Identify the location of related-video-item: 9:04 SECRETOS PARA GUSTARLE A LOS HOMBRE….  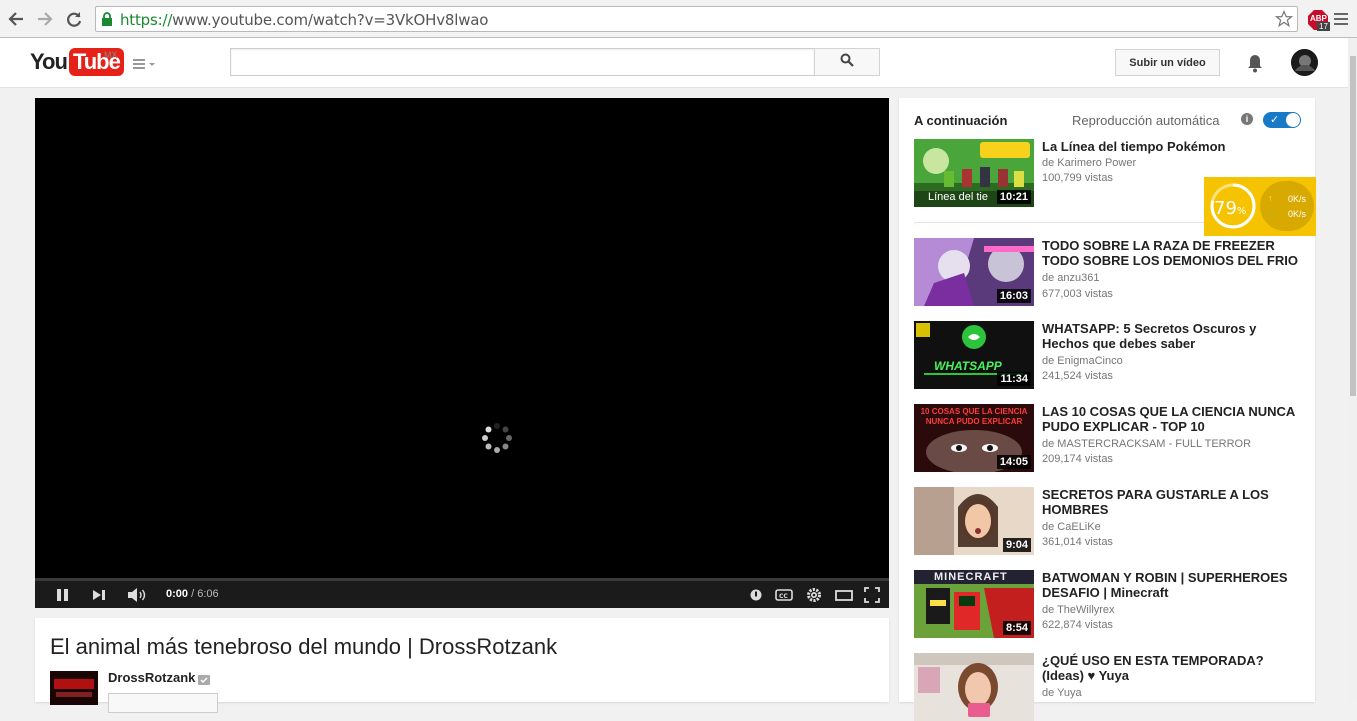
(1114, 521).